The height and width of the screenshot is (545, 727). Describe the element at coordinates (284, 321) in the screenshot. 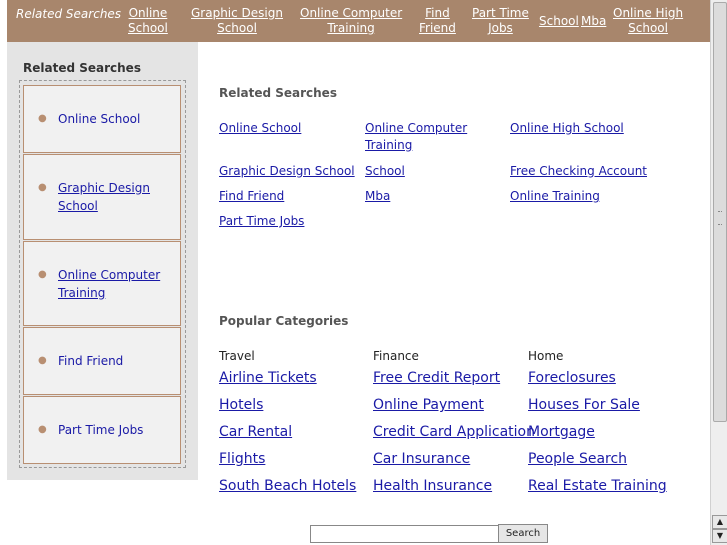

I see `popular-categories-title: Popular Categories` at that location.